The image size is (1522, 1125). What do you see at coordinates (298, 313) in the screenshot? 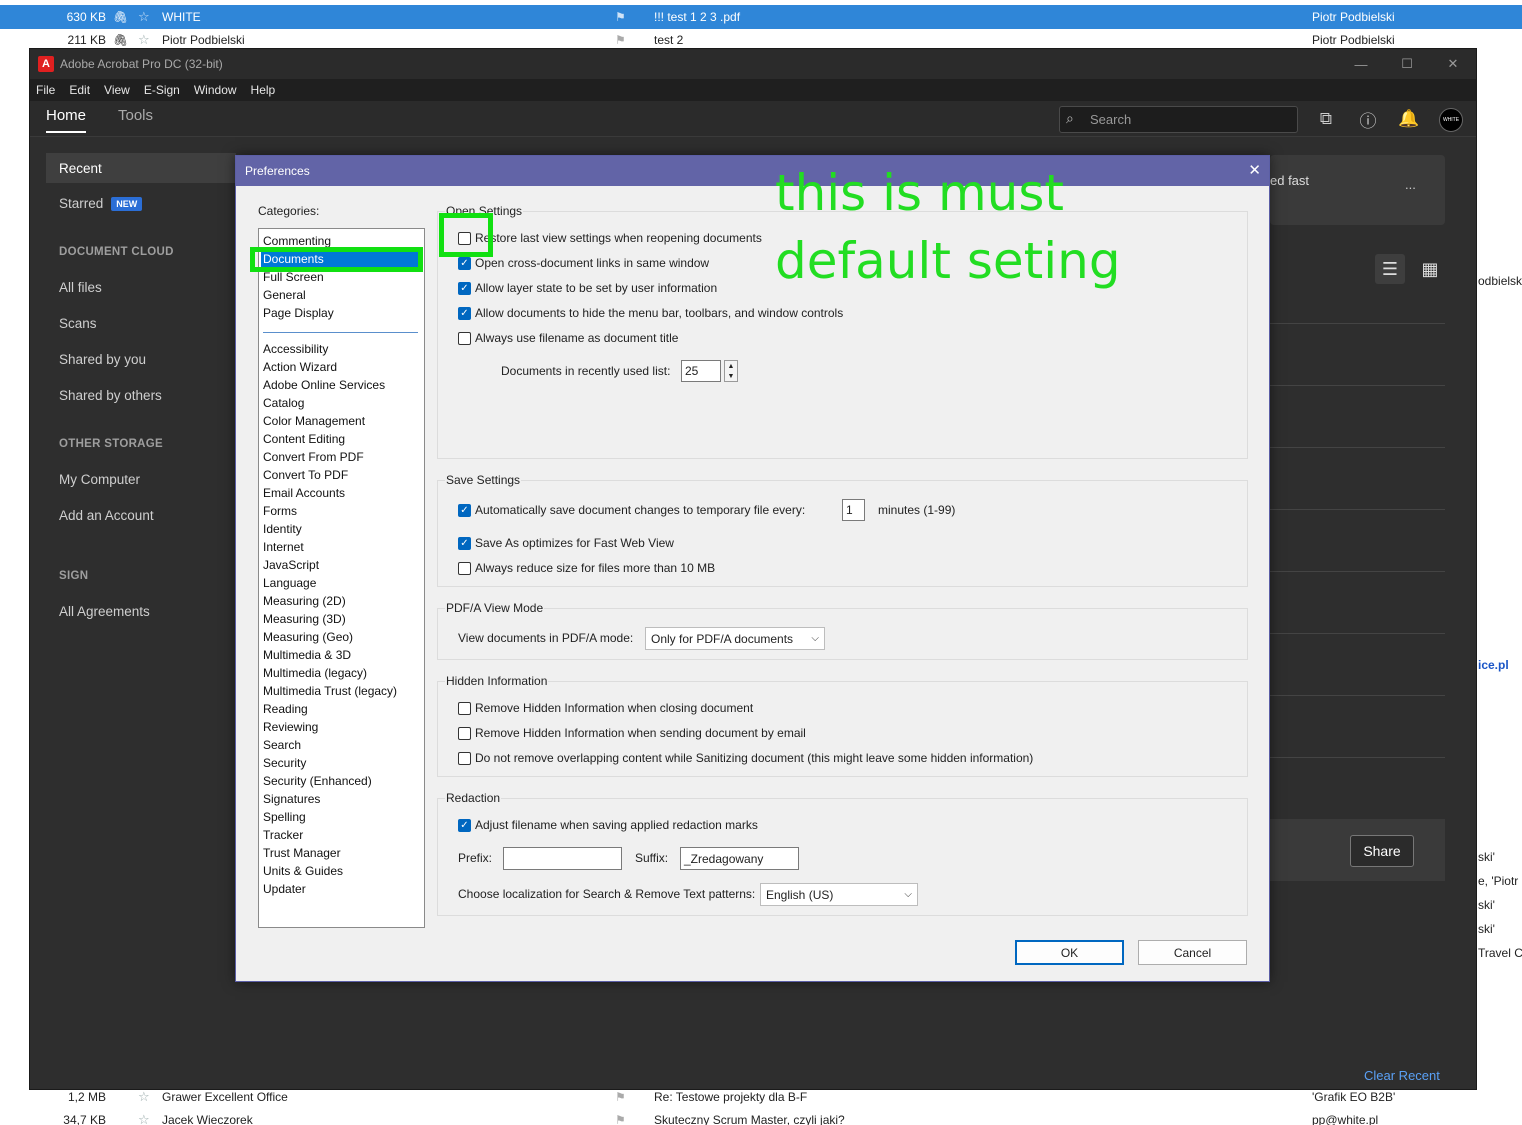
I see `category-page-display: Page Display` at bounding box center [298, 313].